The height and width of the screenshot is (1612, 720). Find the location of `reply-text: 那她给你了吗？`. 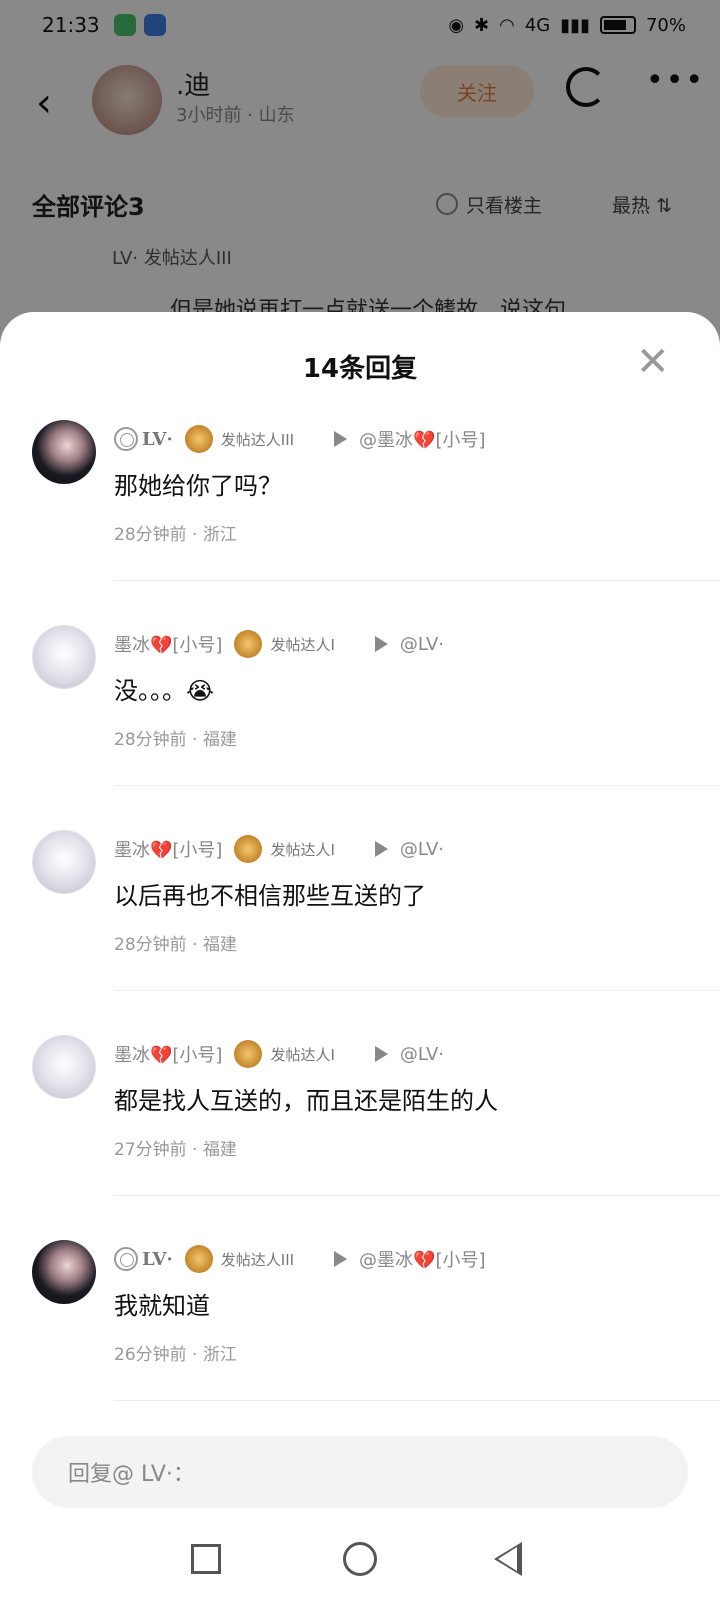

reply-text: 那她给你了吗？ is located at coordinates (198, 486).